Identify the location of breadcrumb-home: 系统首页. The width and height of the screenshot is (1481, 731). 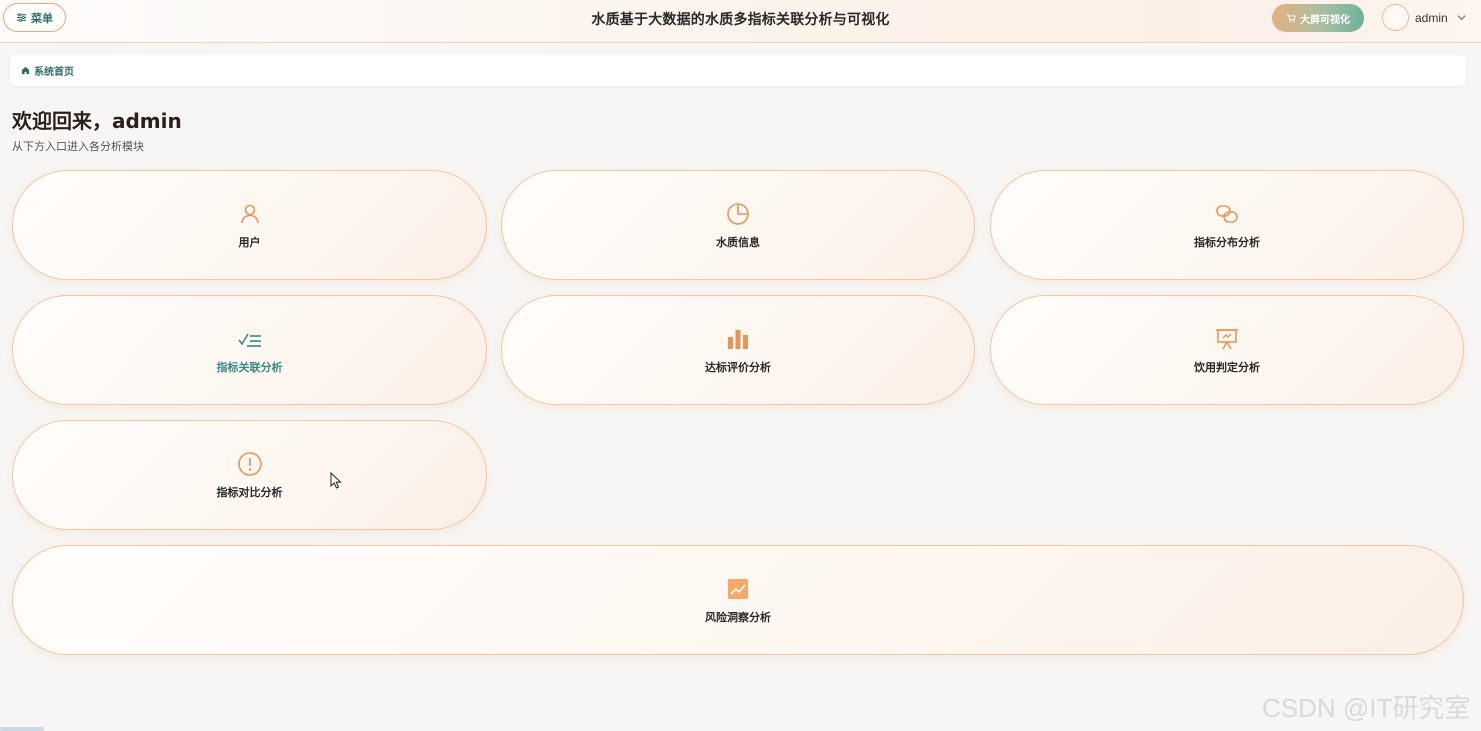
(54, 70).